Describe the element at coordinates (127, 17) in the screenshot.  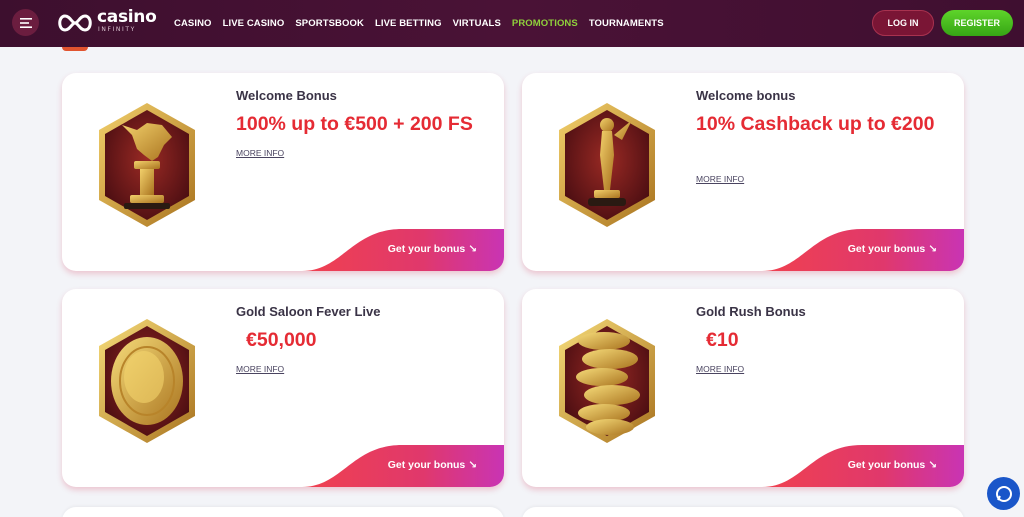
I see `logo-text: casino` at that location.